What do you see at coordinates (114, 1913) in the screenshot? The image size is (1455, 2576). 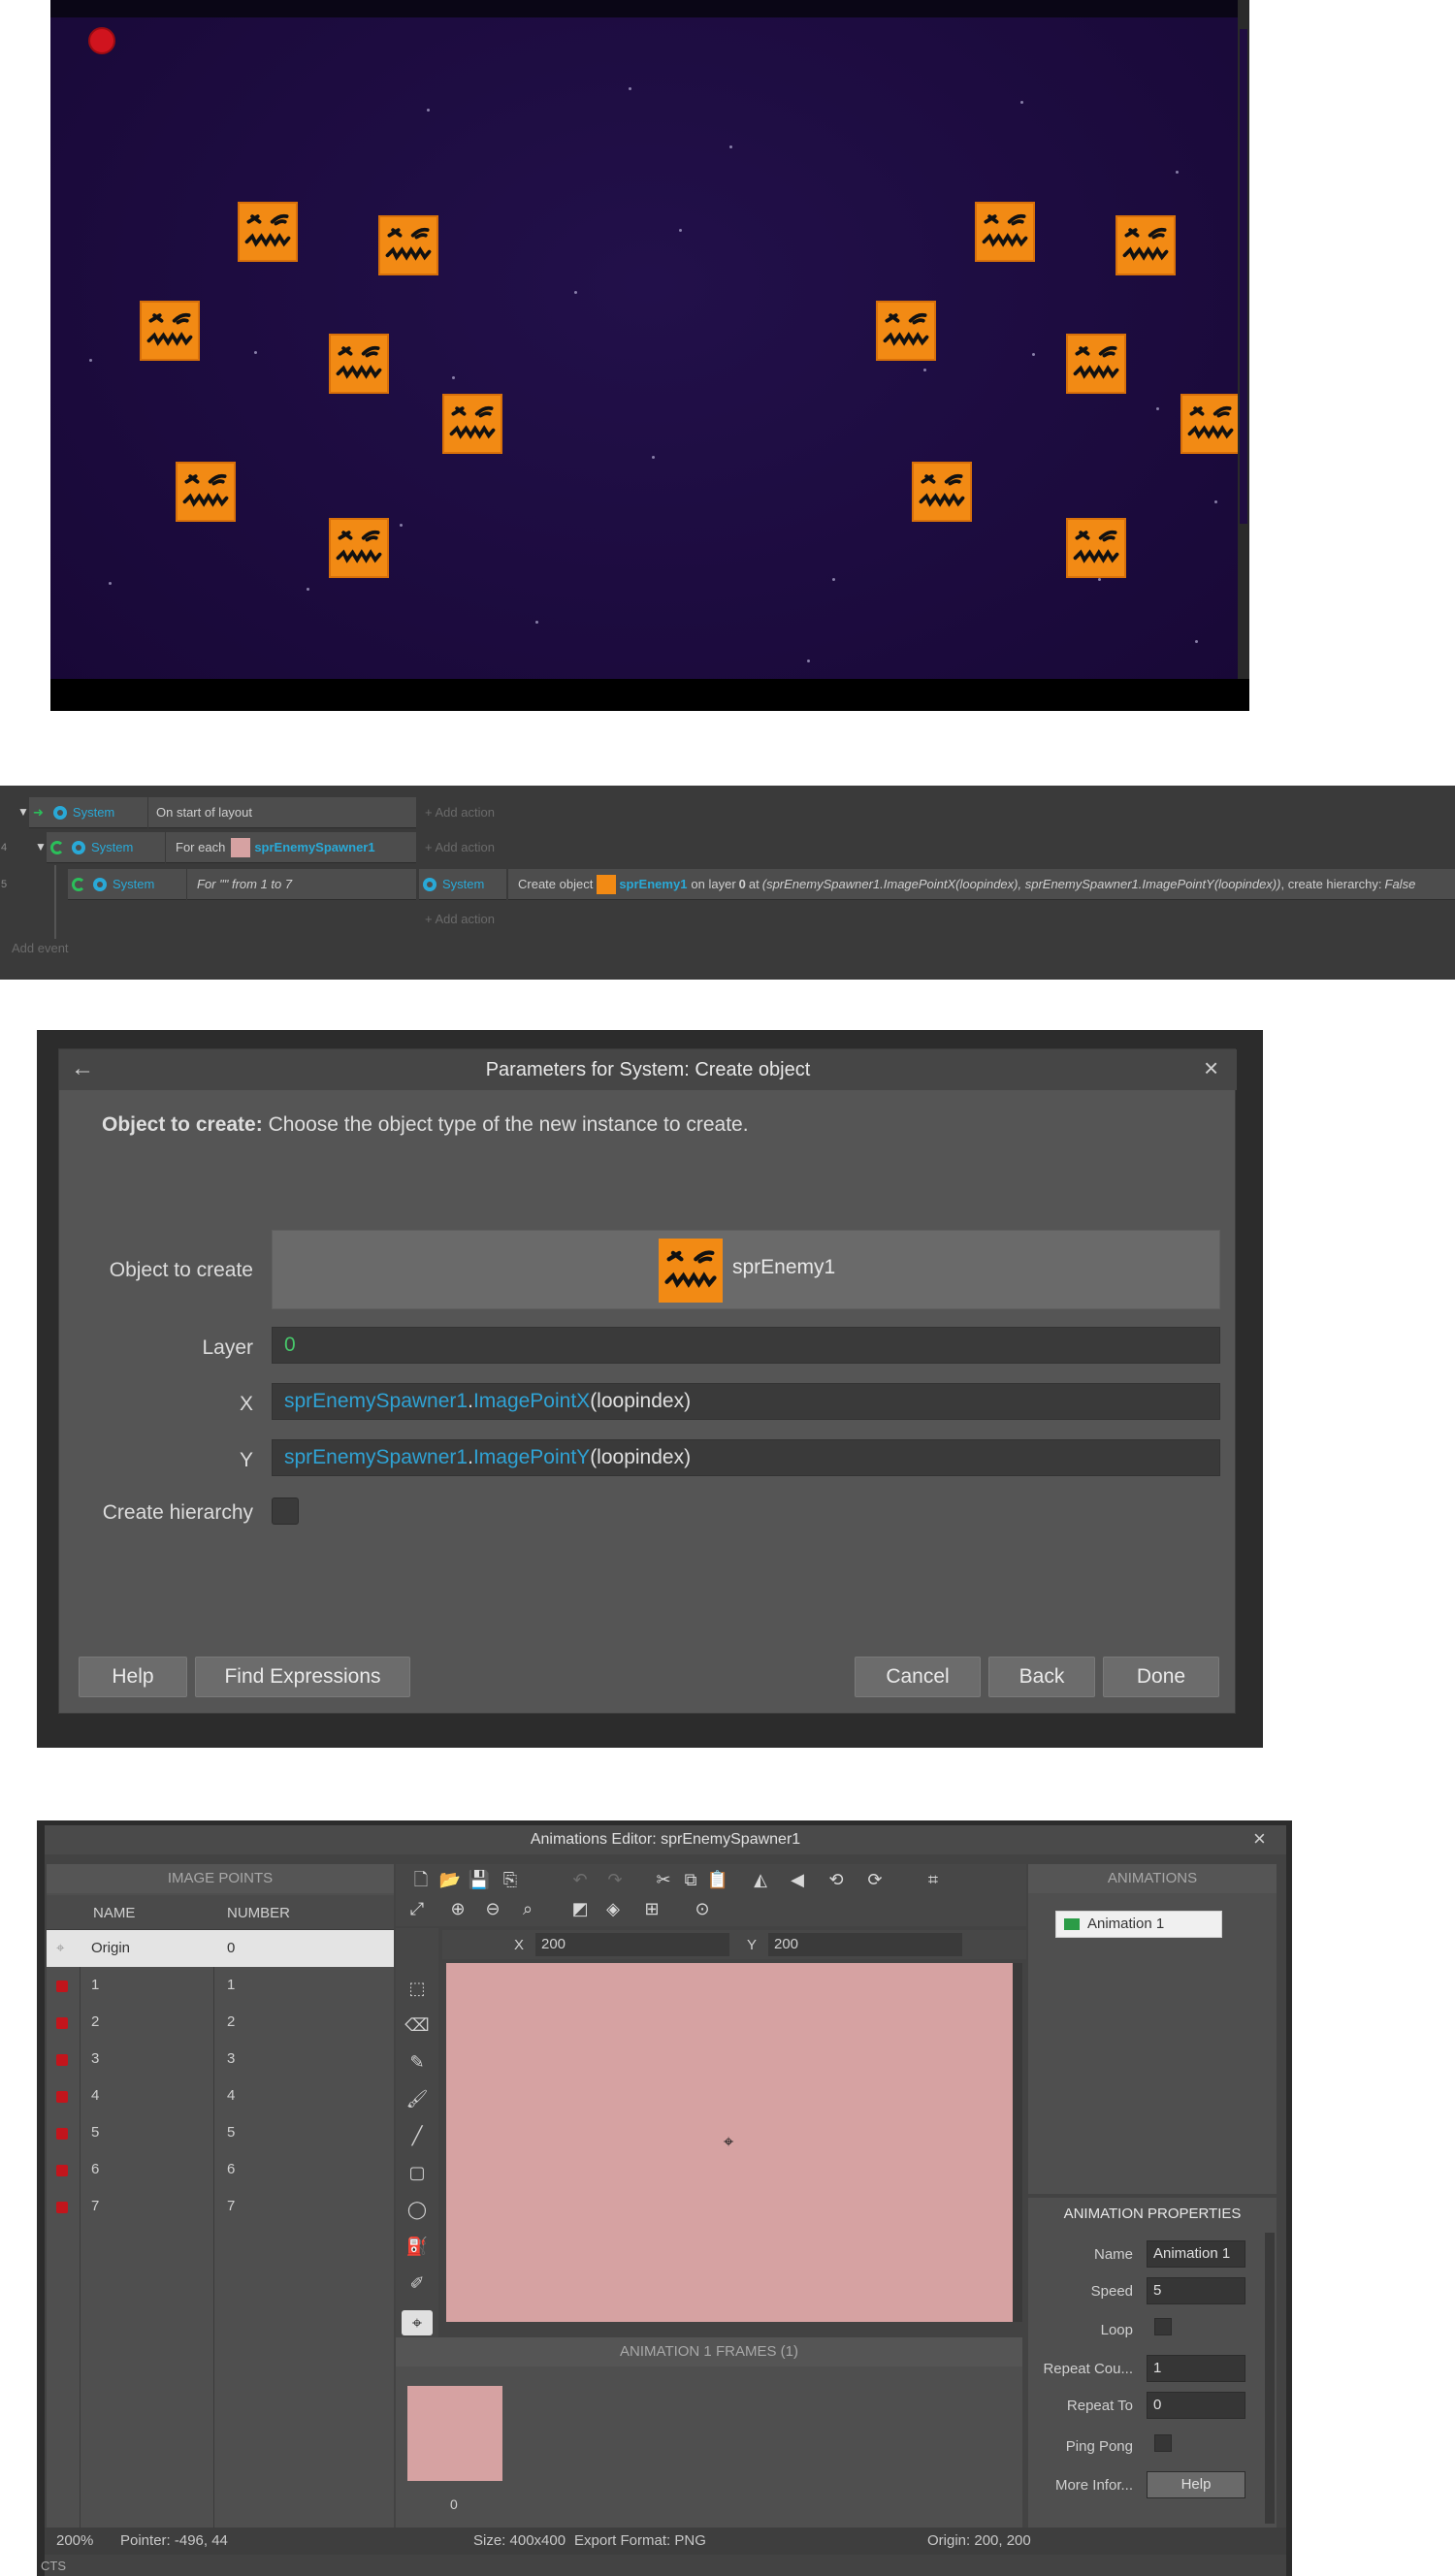 I see `column-name: NAME` at bounding box center [114, 1913].